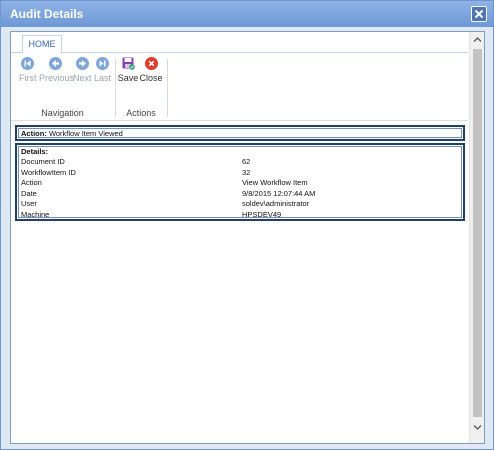 The height and width of the screenshot is (450, 494). I want to click on detail-key: WorkflowItem ID, so click(48, 172).